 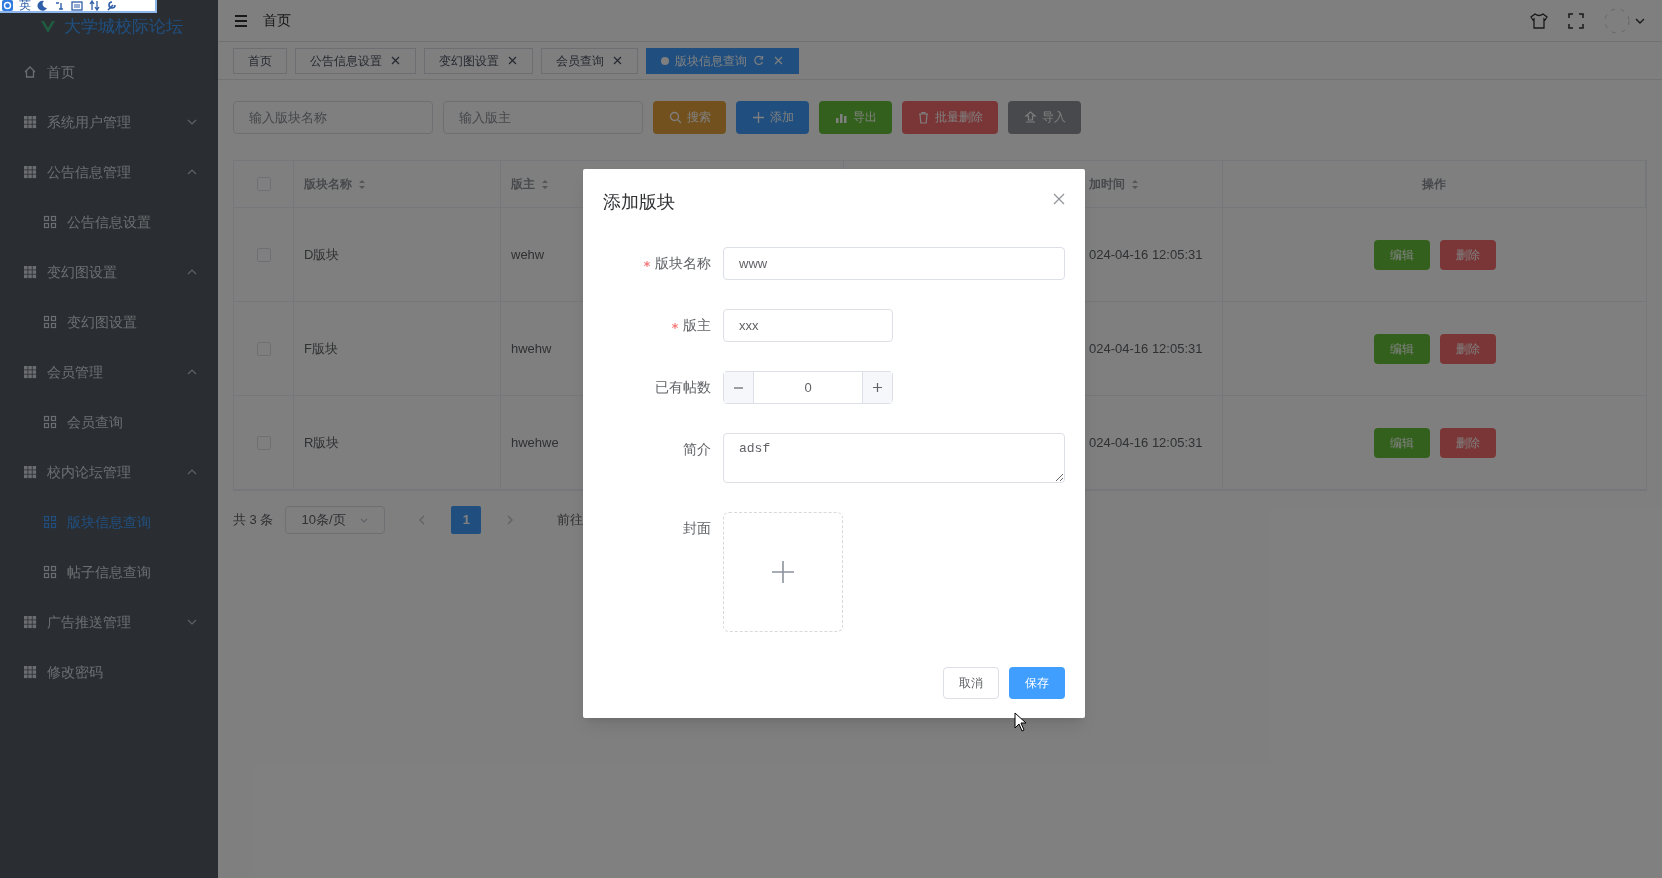 What do you see at coordinates (950, 117) in the screenshot?
I see `toolbar-button: 批量删除` at bounding box center [950, 117].